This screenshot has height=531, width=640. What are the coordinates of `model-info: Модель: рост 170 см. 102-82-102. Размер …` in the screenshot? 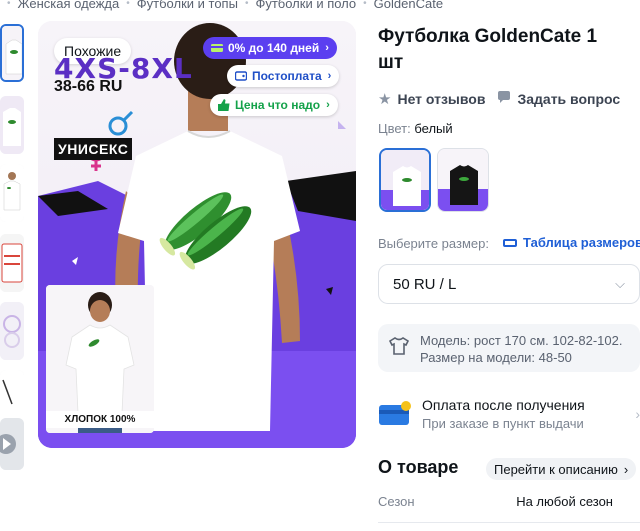 It's located at (509, 348).